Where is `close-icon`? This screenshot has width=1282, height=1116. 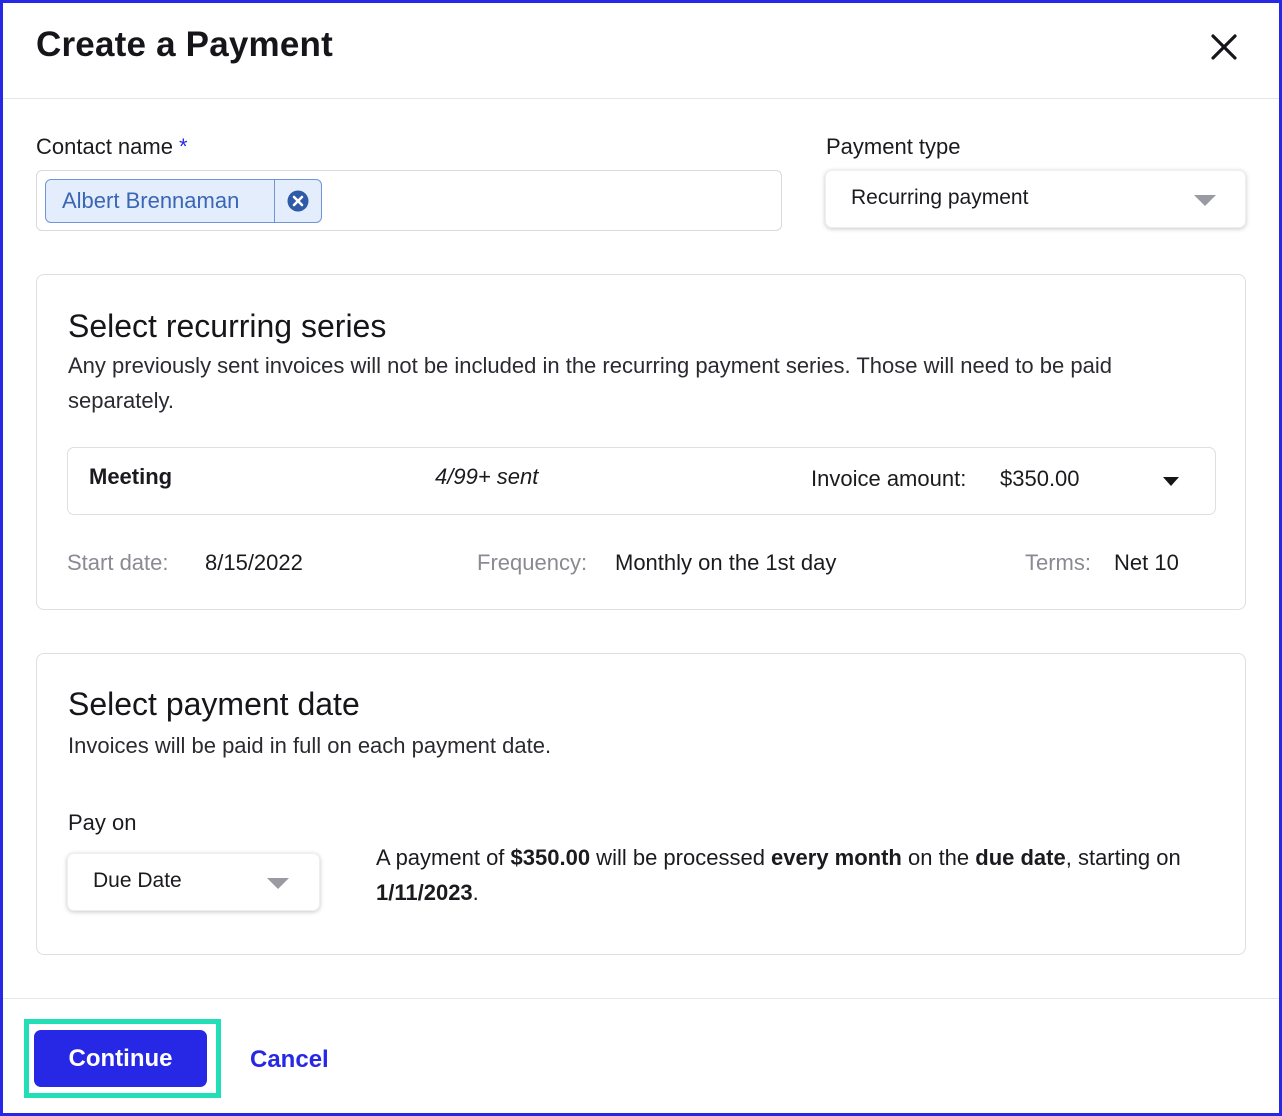 close-icon is located at coordinates (1224, 47).